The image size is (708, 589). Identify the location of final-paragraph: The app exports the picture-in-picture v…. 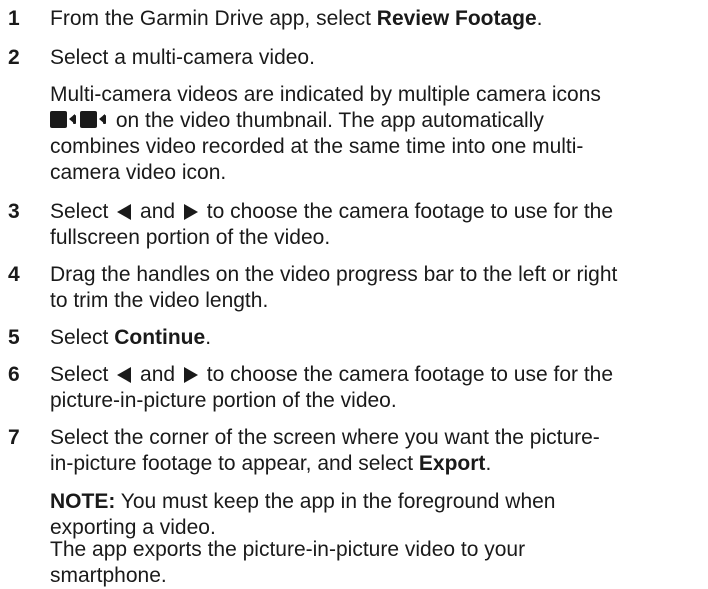
(288, 562).